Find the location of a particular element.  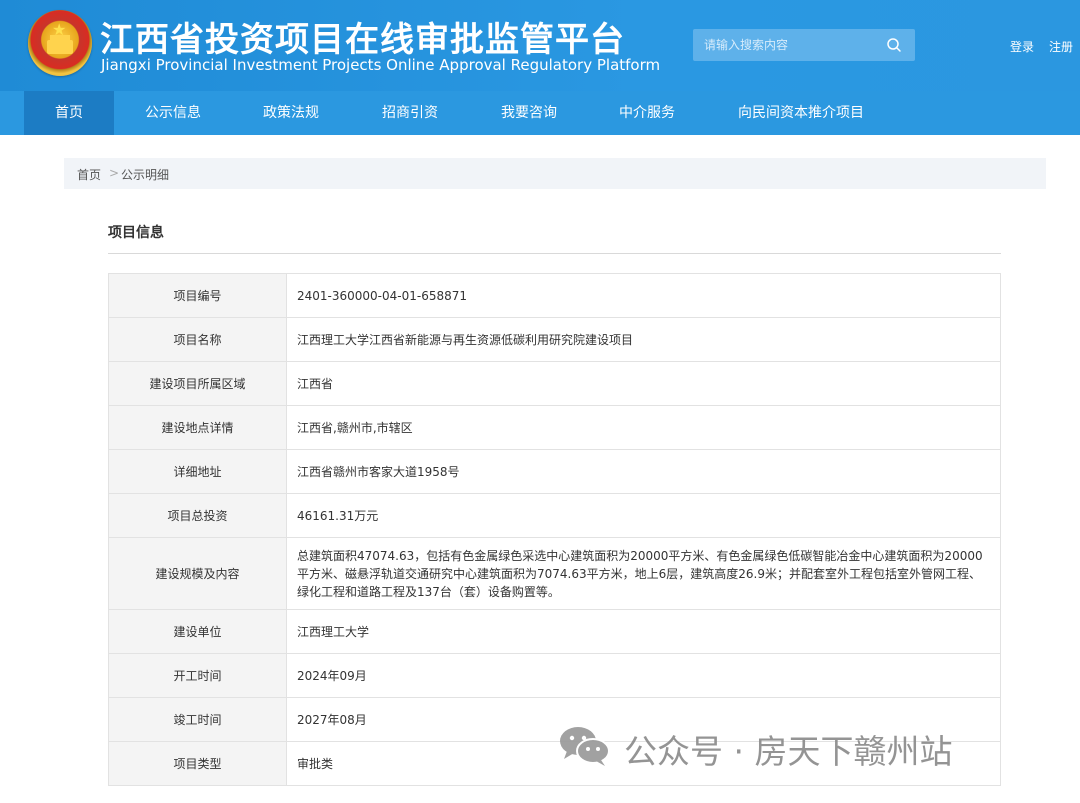

main-nav: 首页 公示信息 政策法规 招商引资 我要咨询 中介服务 向民间资本推介项目 is located at coordinates (540, 113).